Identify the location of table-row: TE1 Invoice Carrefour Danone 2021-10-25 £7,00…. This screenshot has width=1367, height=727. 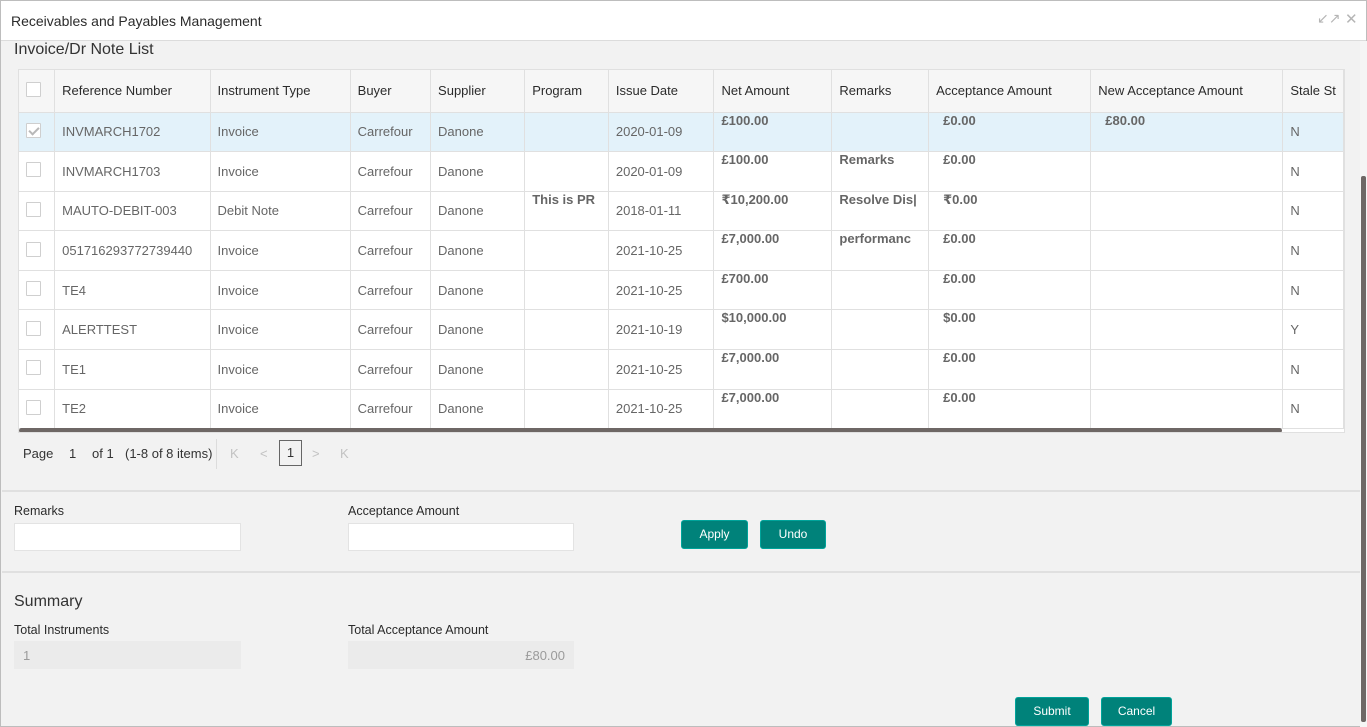
(681, 369).